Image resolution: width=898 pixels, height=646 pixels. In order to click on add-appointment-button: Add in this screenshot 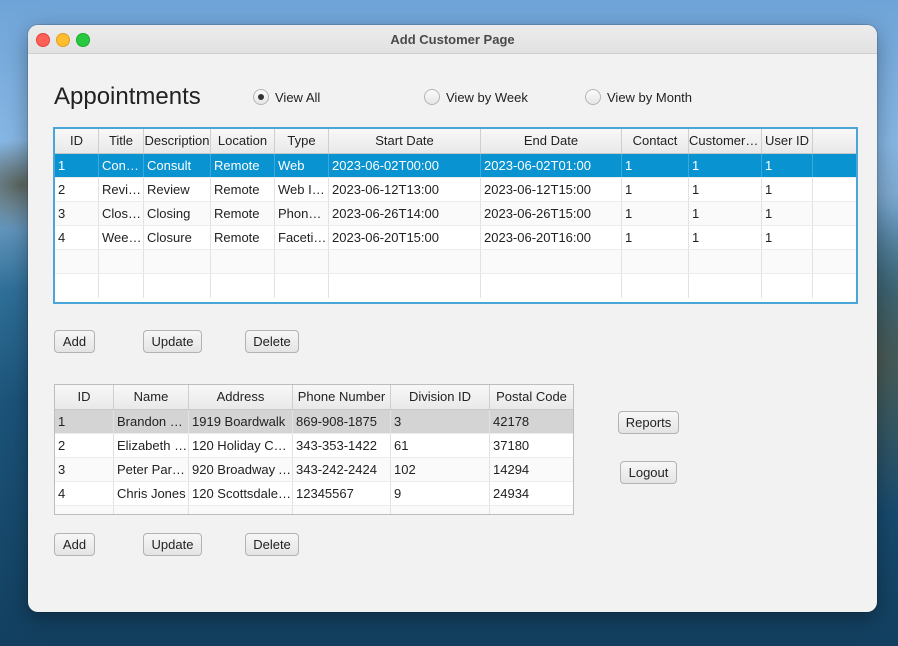, I will do `click(74, 341)`.